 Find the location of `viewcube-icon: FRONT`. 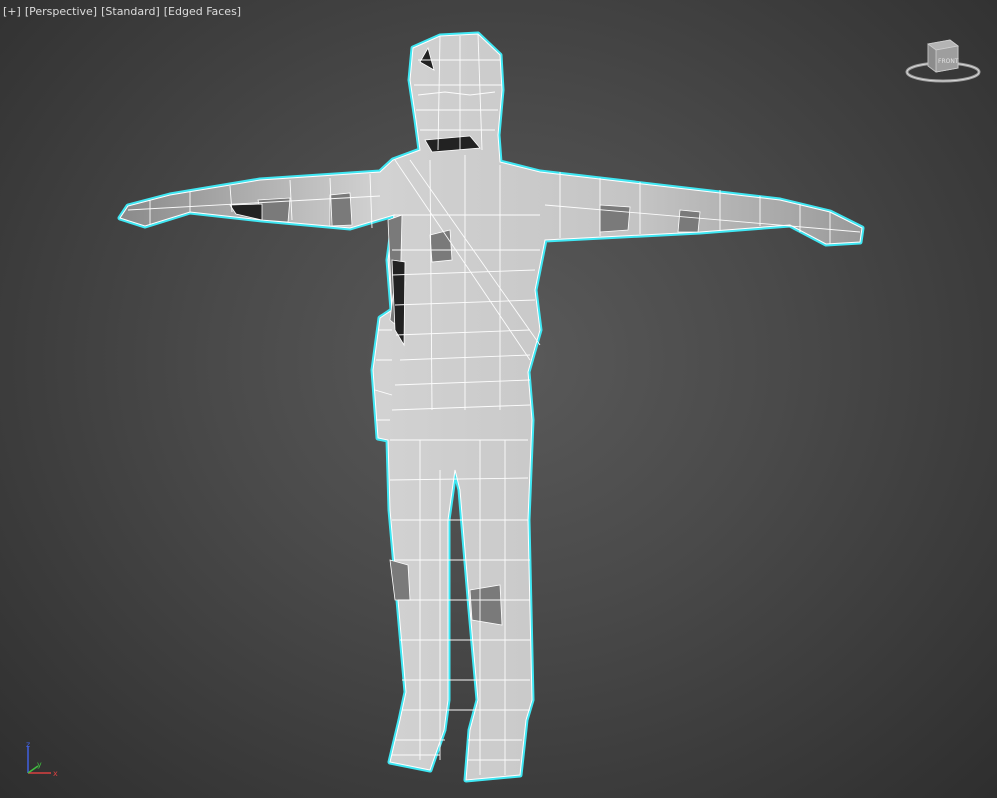

viewcube-icon: FRONT is located at coordinates (945, 62).